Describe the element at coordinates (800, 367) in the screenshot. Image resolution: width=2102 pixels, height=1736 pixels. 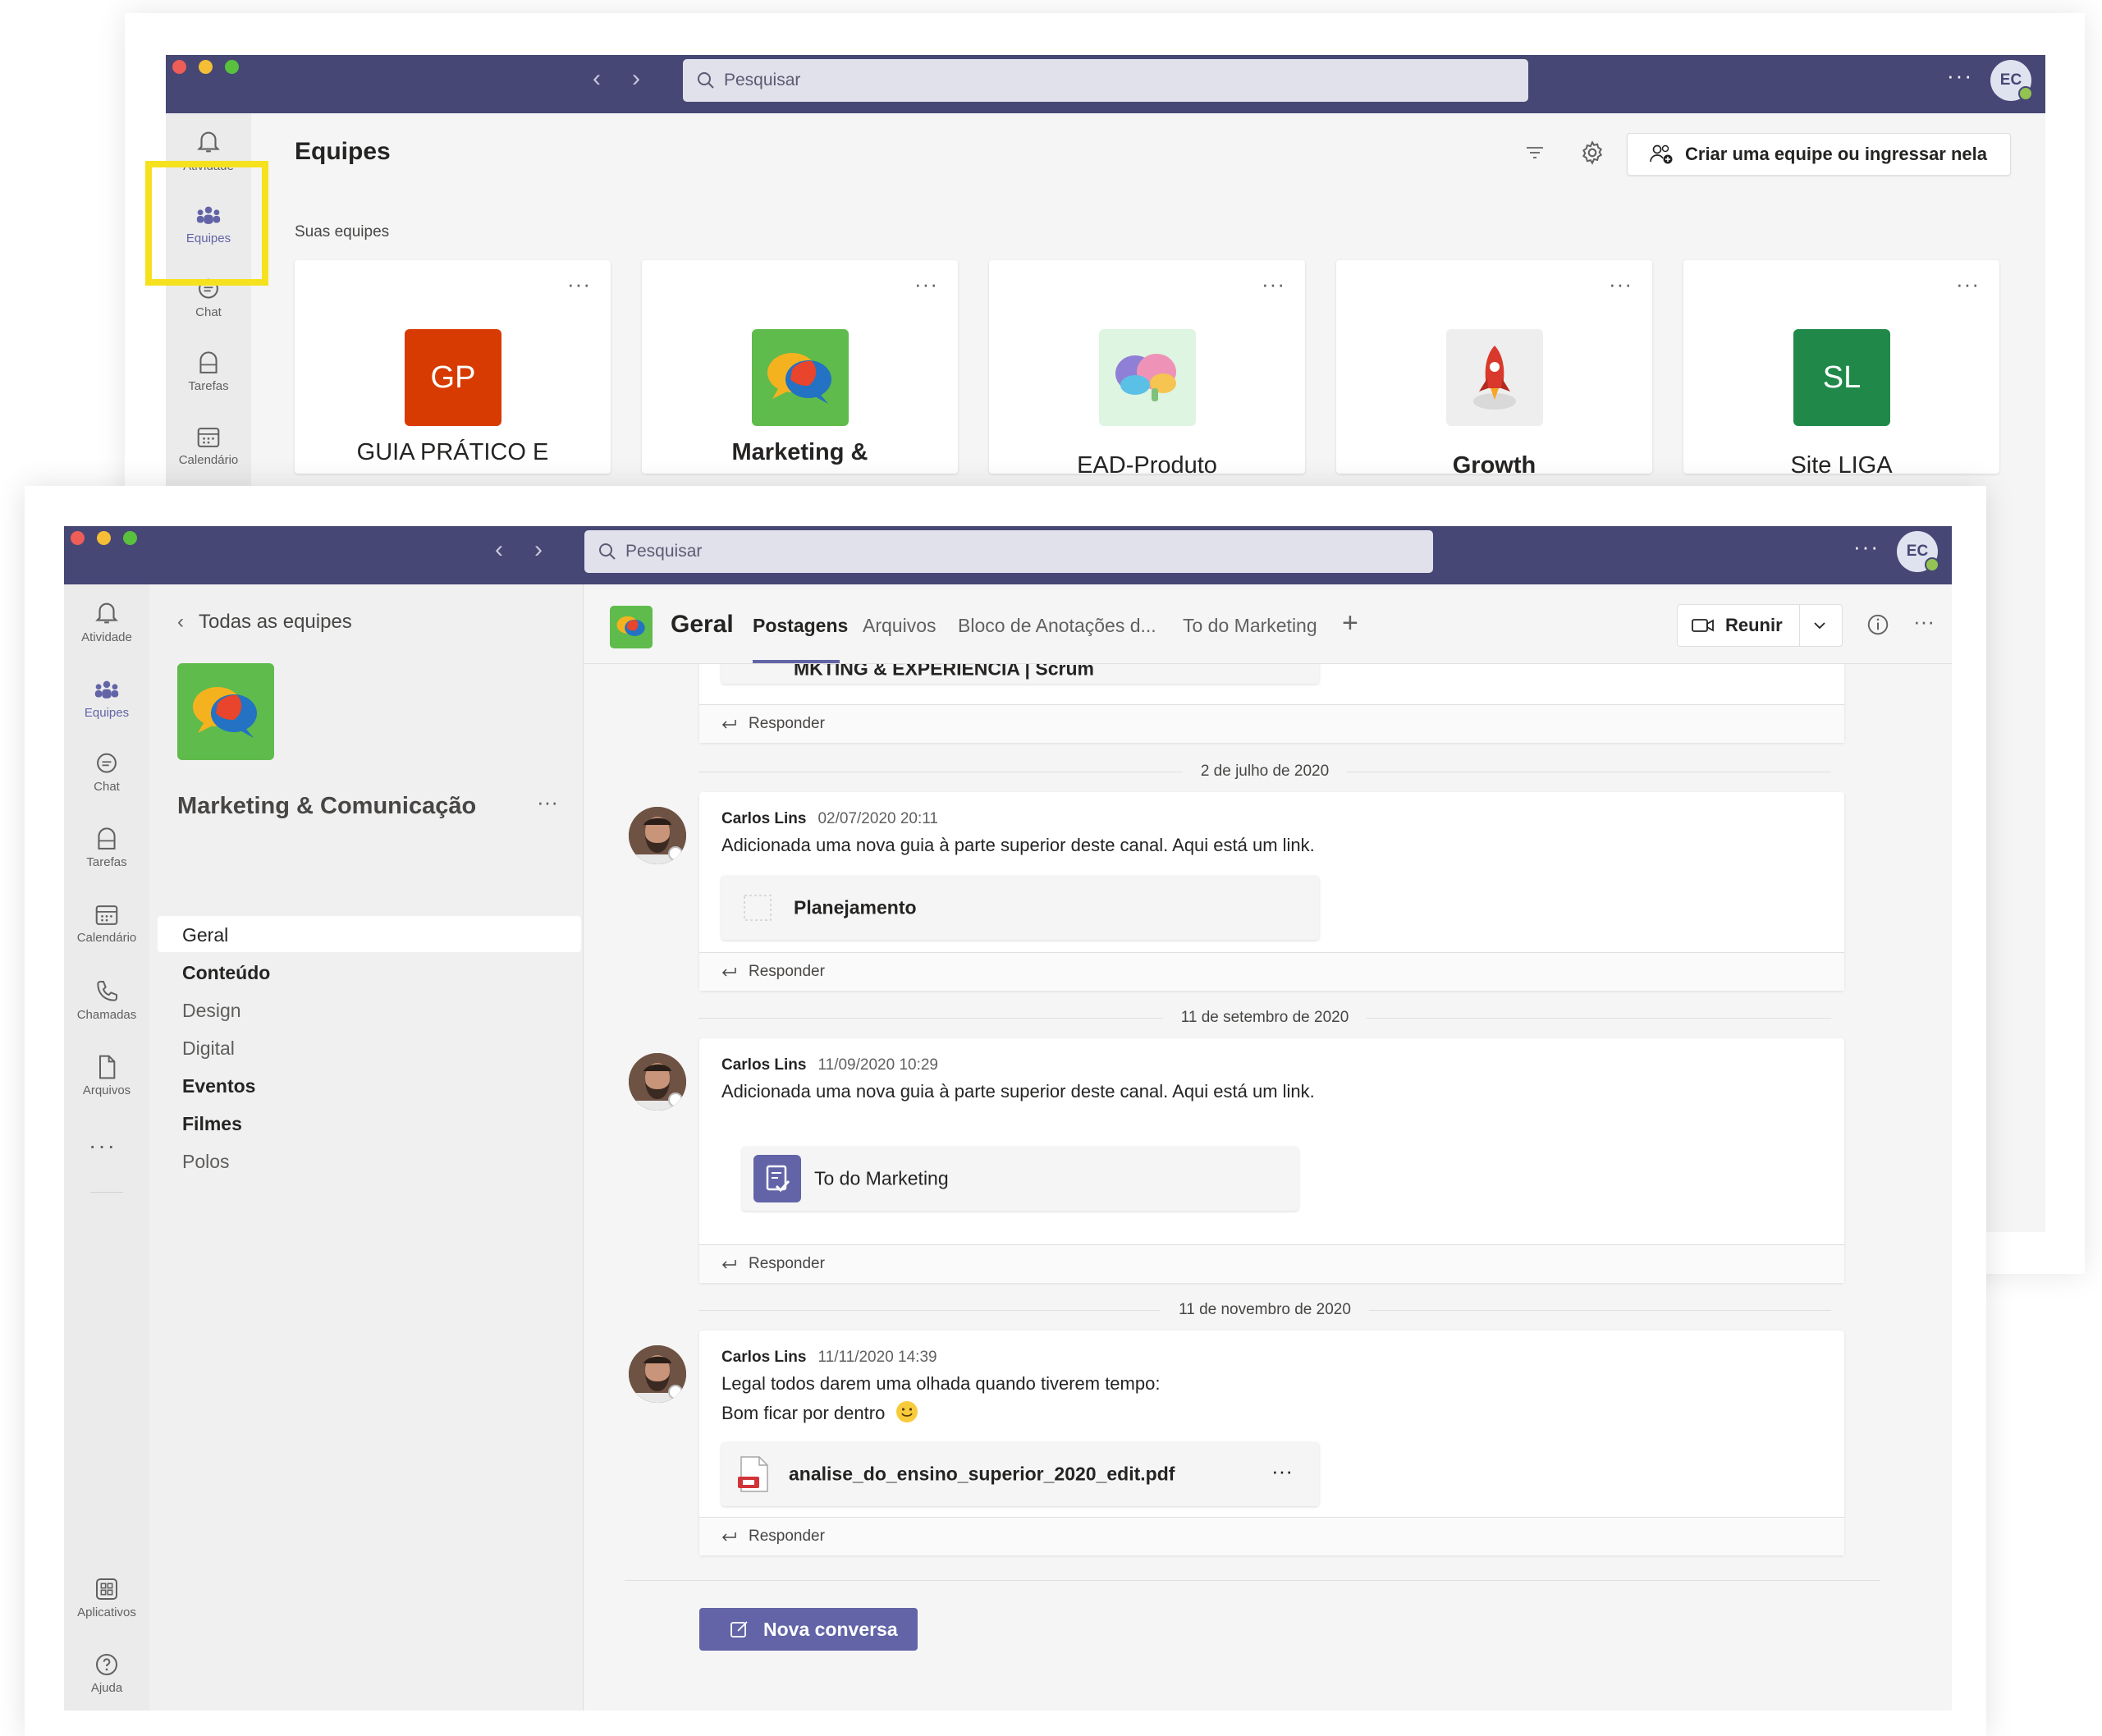
I see `team-card: ··· Marketing &` at that location.